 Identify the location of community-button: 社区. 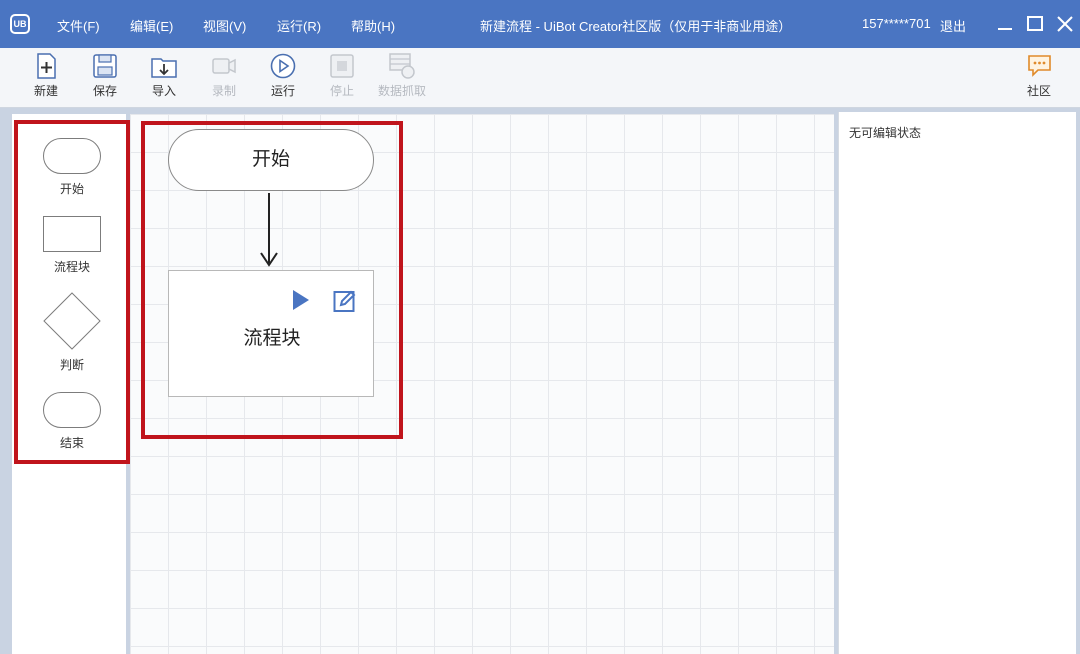
(1039, 79).